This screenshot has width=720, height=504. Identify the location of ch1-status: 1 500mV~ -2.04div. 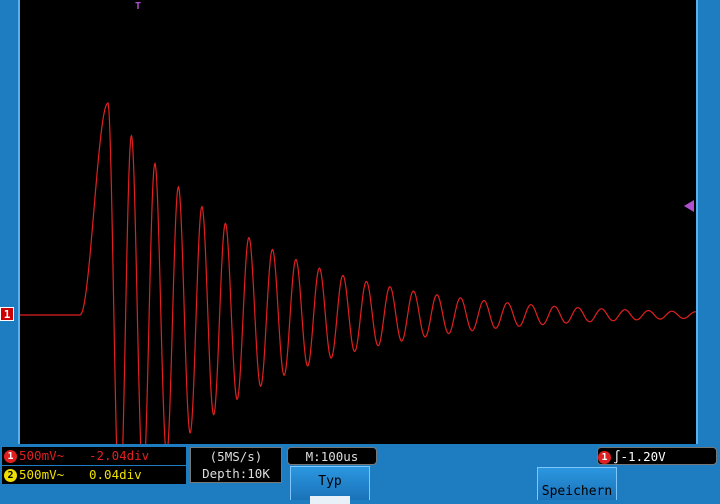
(94, 456).